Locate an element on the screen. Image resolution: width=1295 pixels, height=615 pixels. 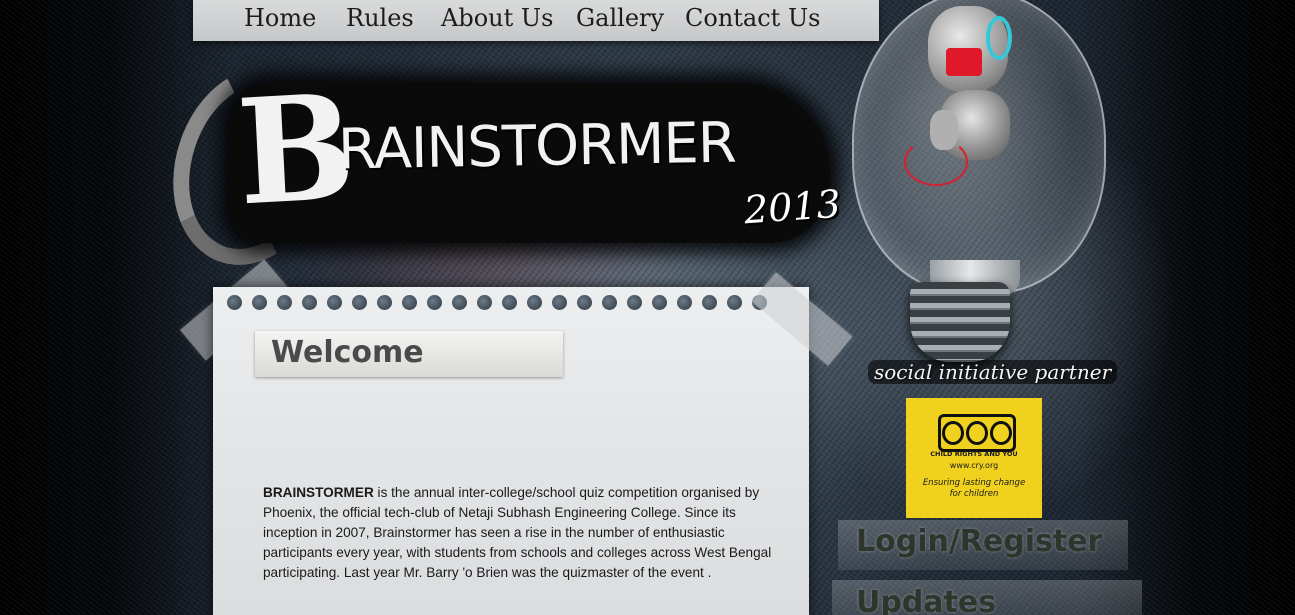
nav-gallery: Gallery is located at coordinates (620, 18).